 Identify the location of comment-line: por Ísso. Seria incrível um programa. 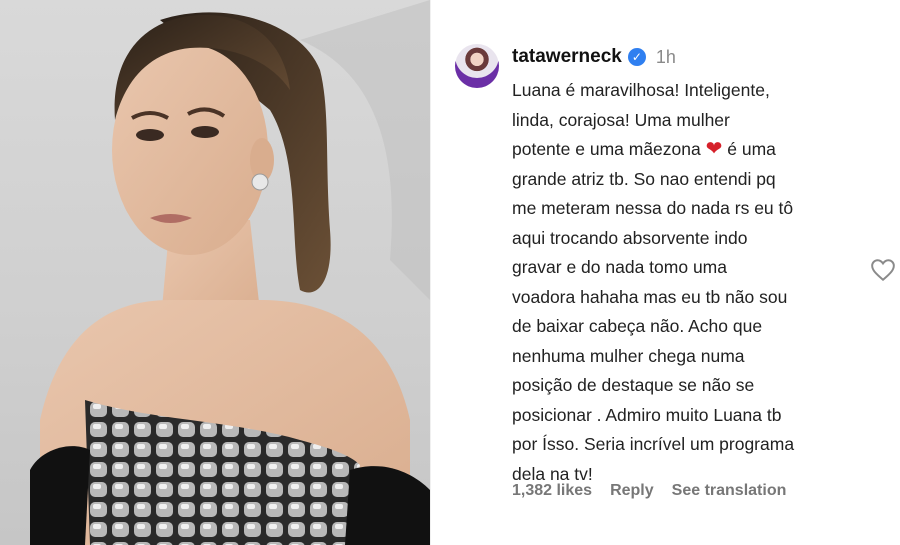
(653, 444).